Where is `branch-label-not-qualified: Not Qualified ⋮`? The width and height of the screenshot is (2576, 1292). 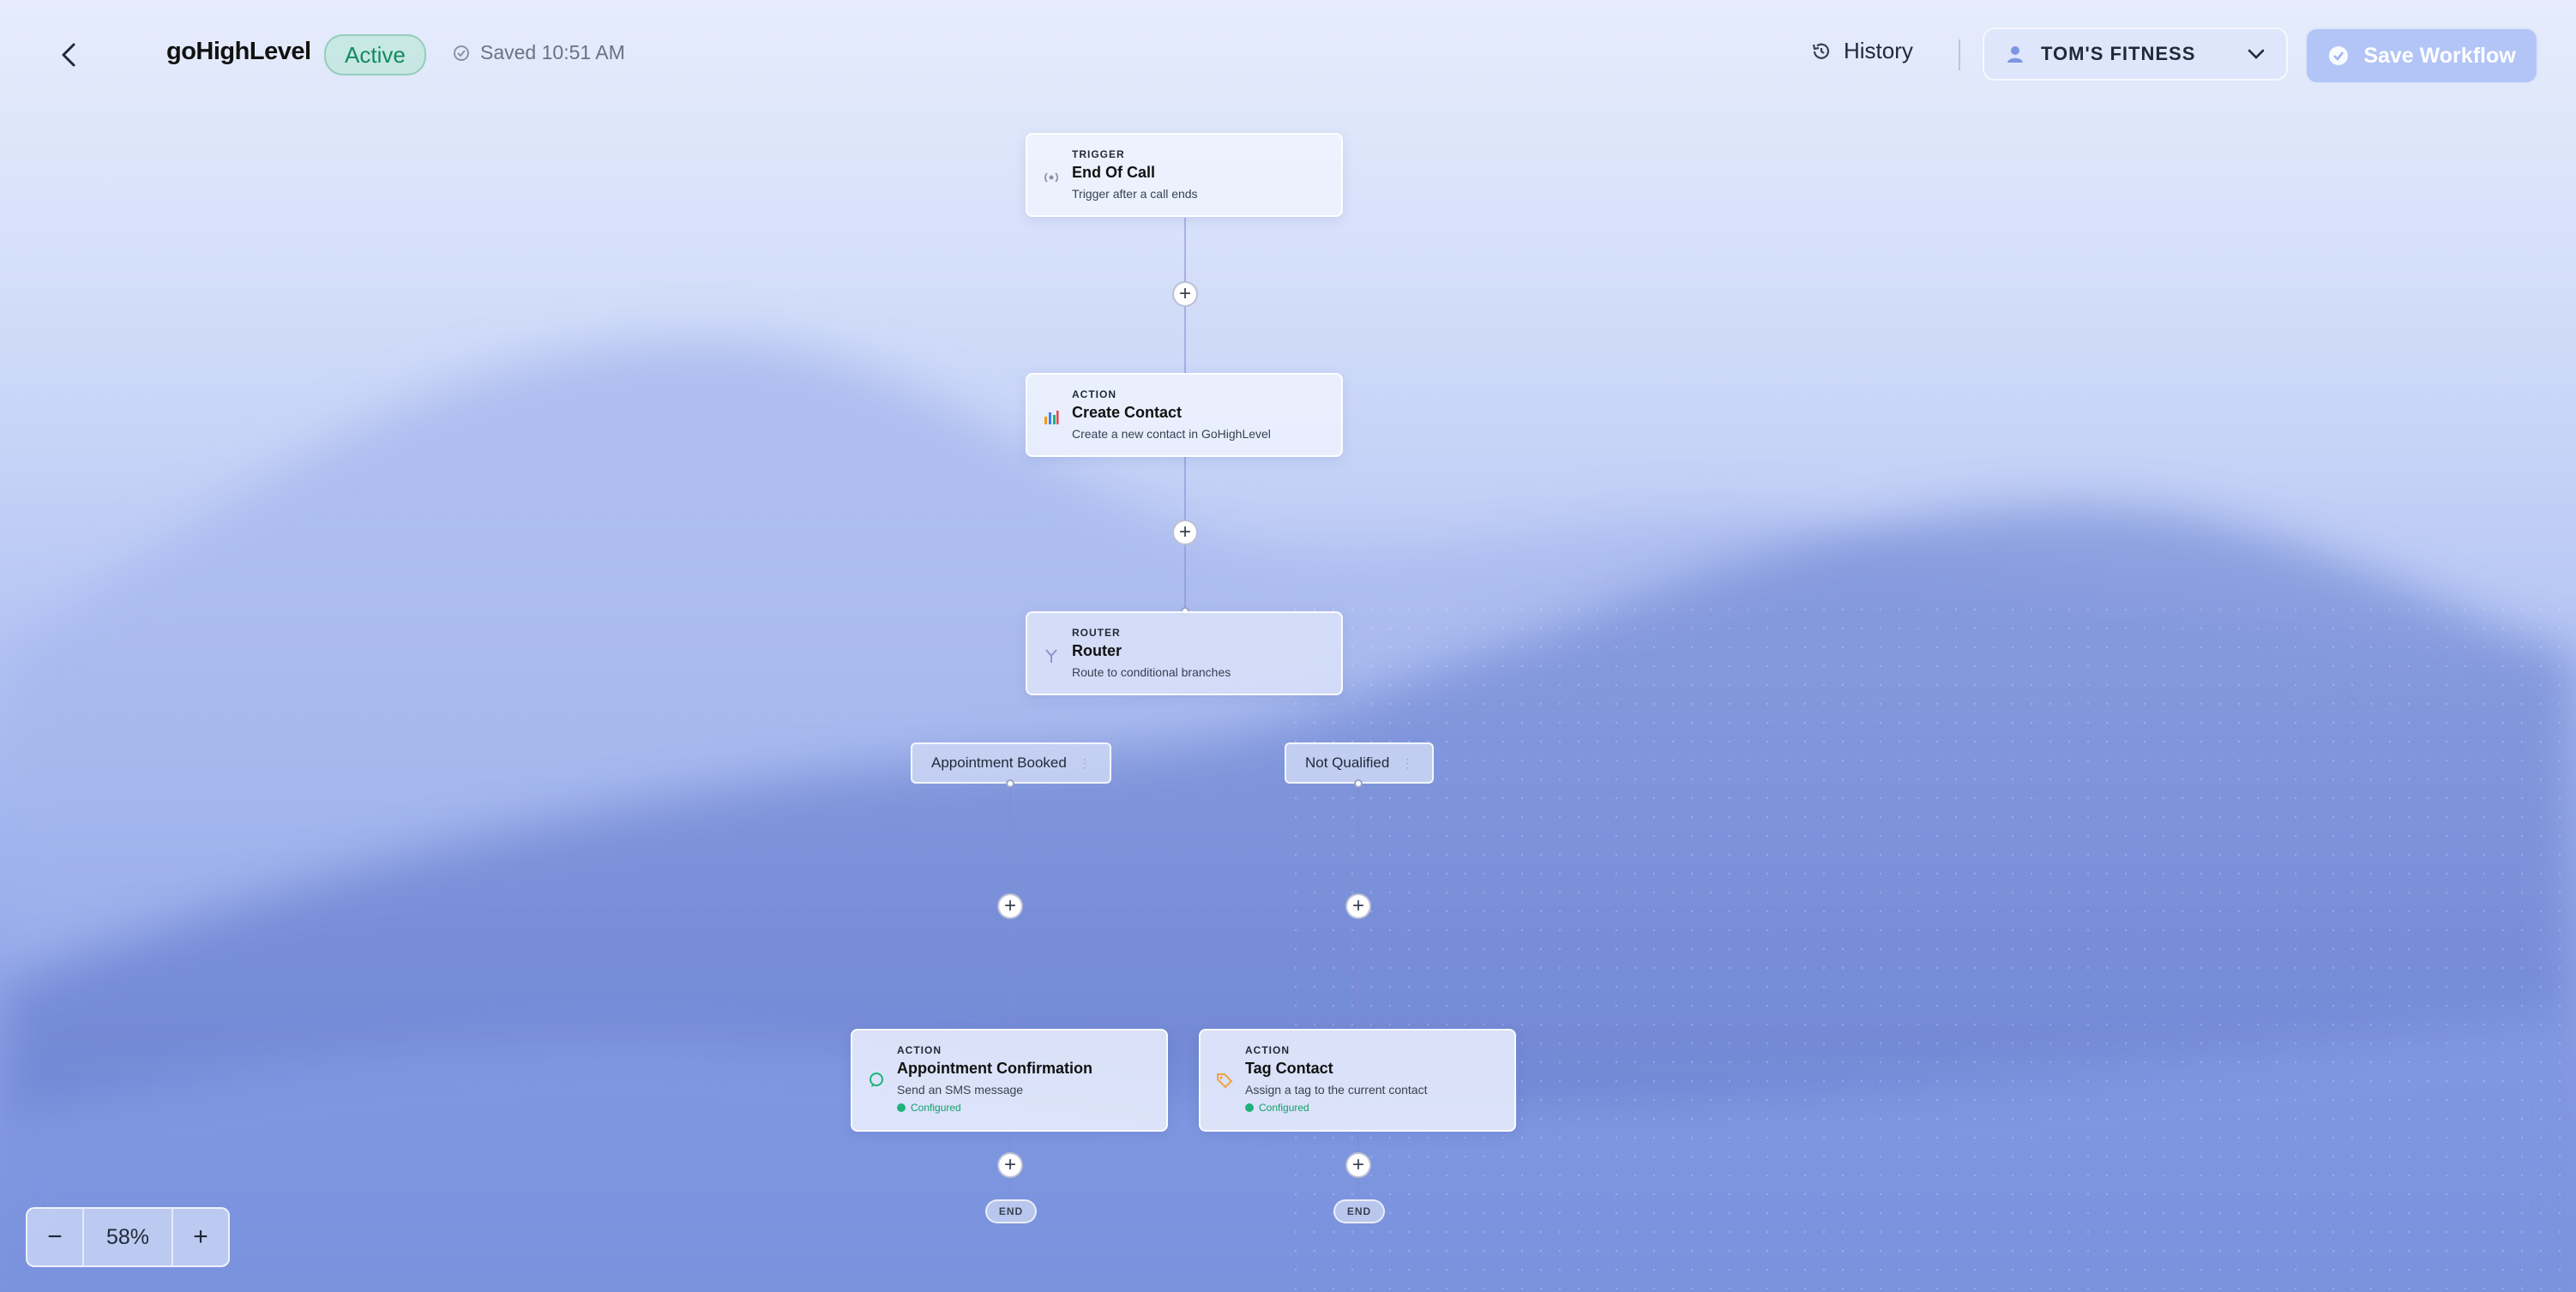 branch-label-not-qualified: Not Qualified ⋮ is located at coordinates (1360, 763).